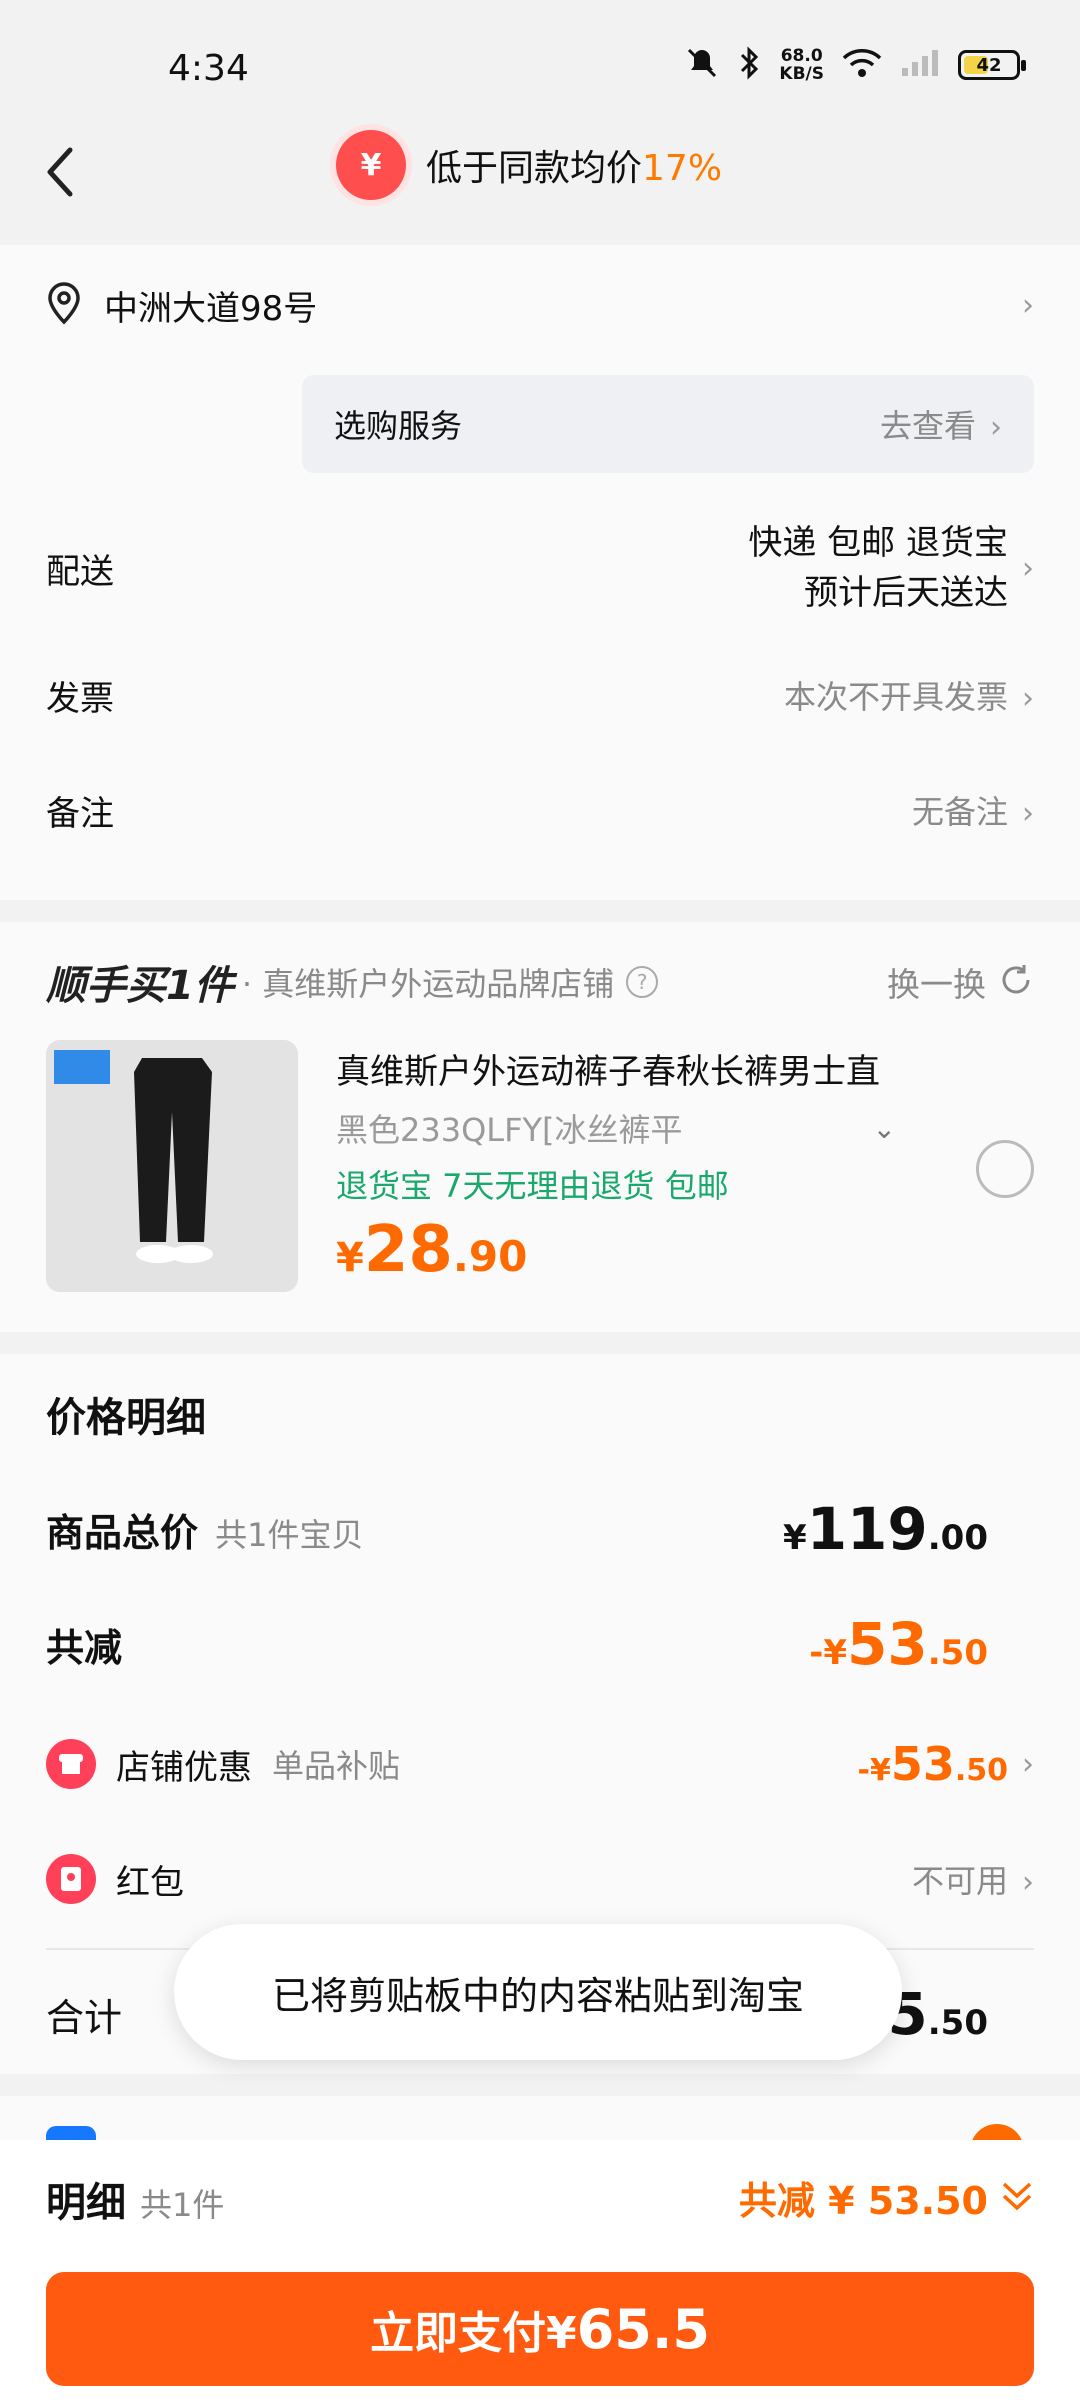 The height and width of the screenshot is (2400, 1080). I want to click on status-time: 4:34, so click(208, 68).